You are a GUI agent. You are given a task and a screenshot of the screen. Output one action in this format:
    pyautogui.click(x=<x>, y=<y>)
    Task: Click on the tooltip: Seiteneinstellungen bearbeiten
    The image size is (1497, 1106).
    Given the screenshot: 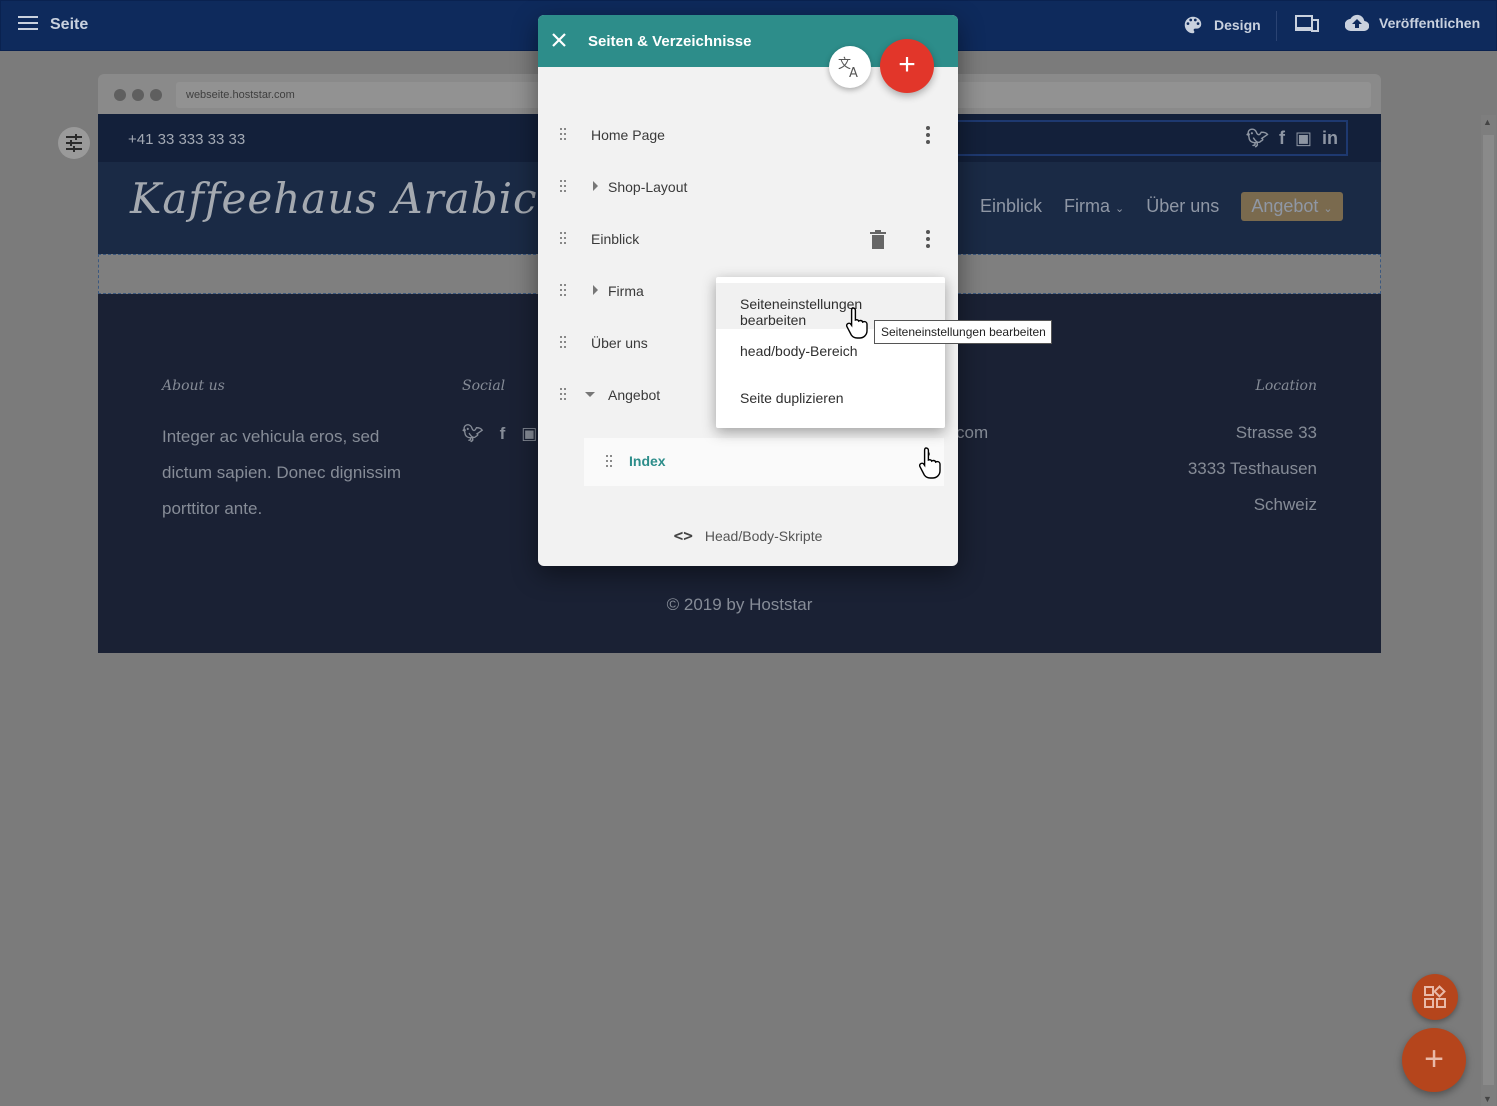 What is the action you would take?
    pyautogui.click(x=963, y=332)
    